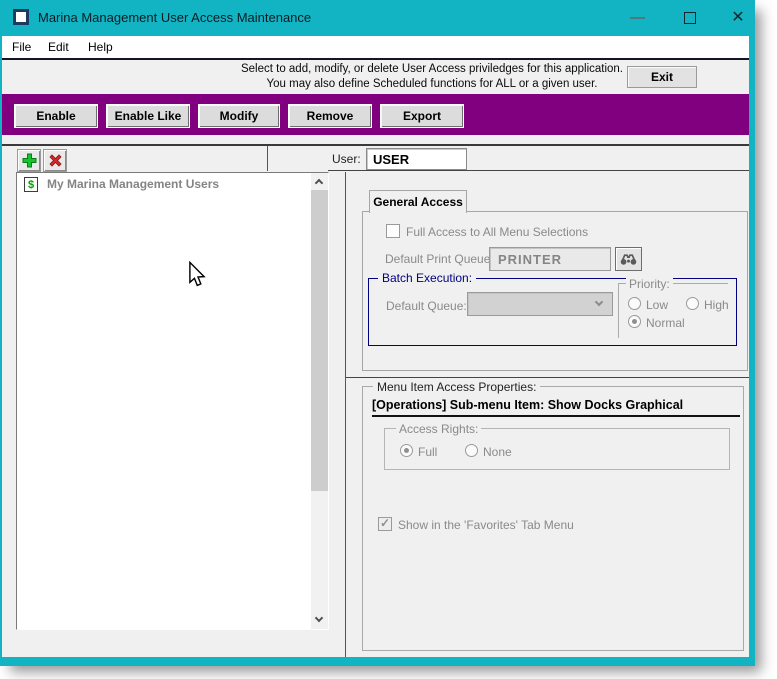 The height and width of the screenshot is (679, 777). Describe the element at coordinates (486, 525) in the screenshot. I see `favorites-label: Show in the 'Favorites' Tab Menu` at that location.